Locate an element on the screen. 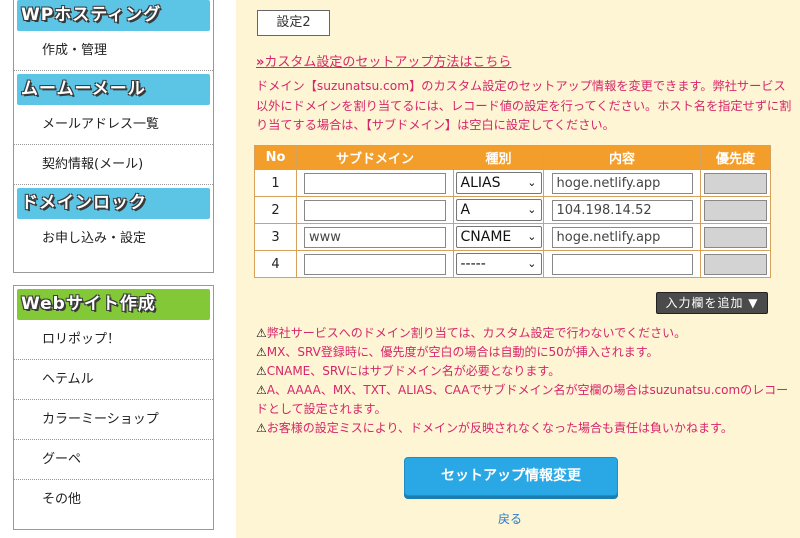 Image resolution: width=800 pixels, height=538 pixels. content-input is located at coordinates (622, 264).